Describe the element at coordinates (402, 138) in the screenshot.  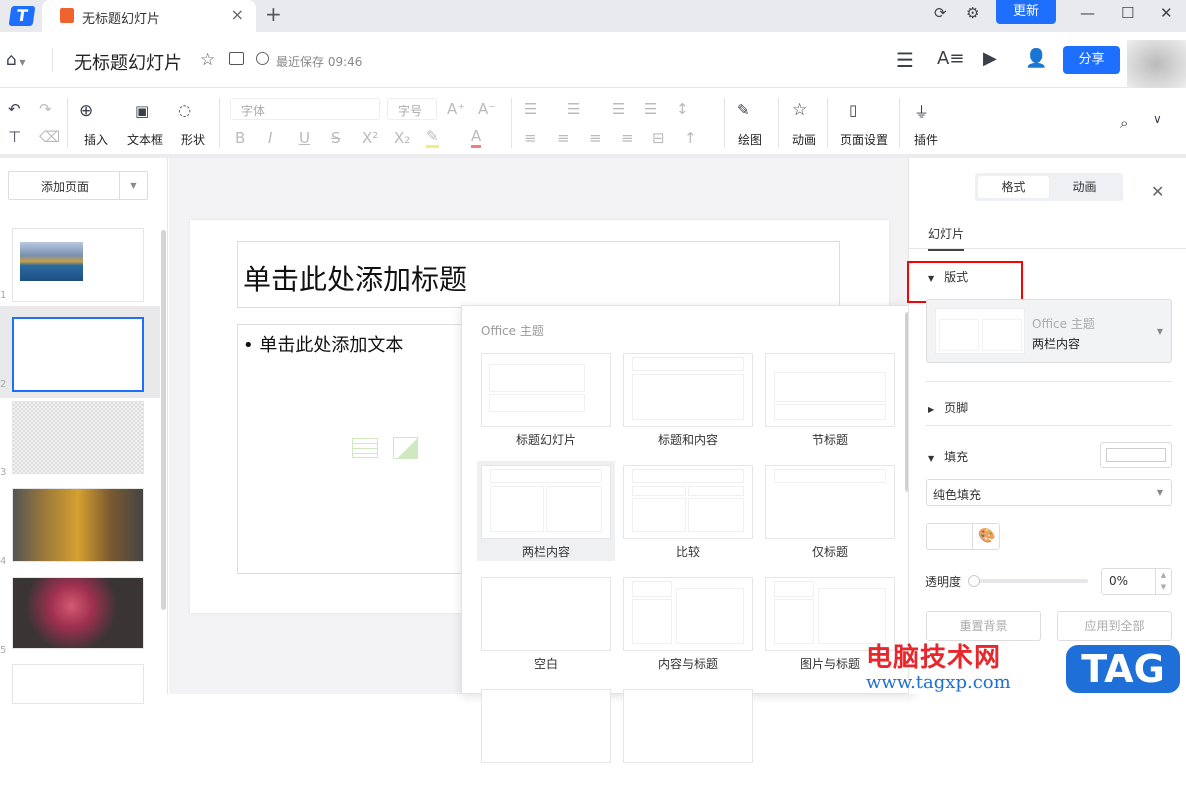
I see `subscript-icon: X₂` at that location.